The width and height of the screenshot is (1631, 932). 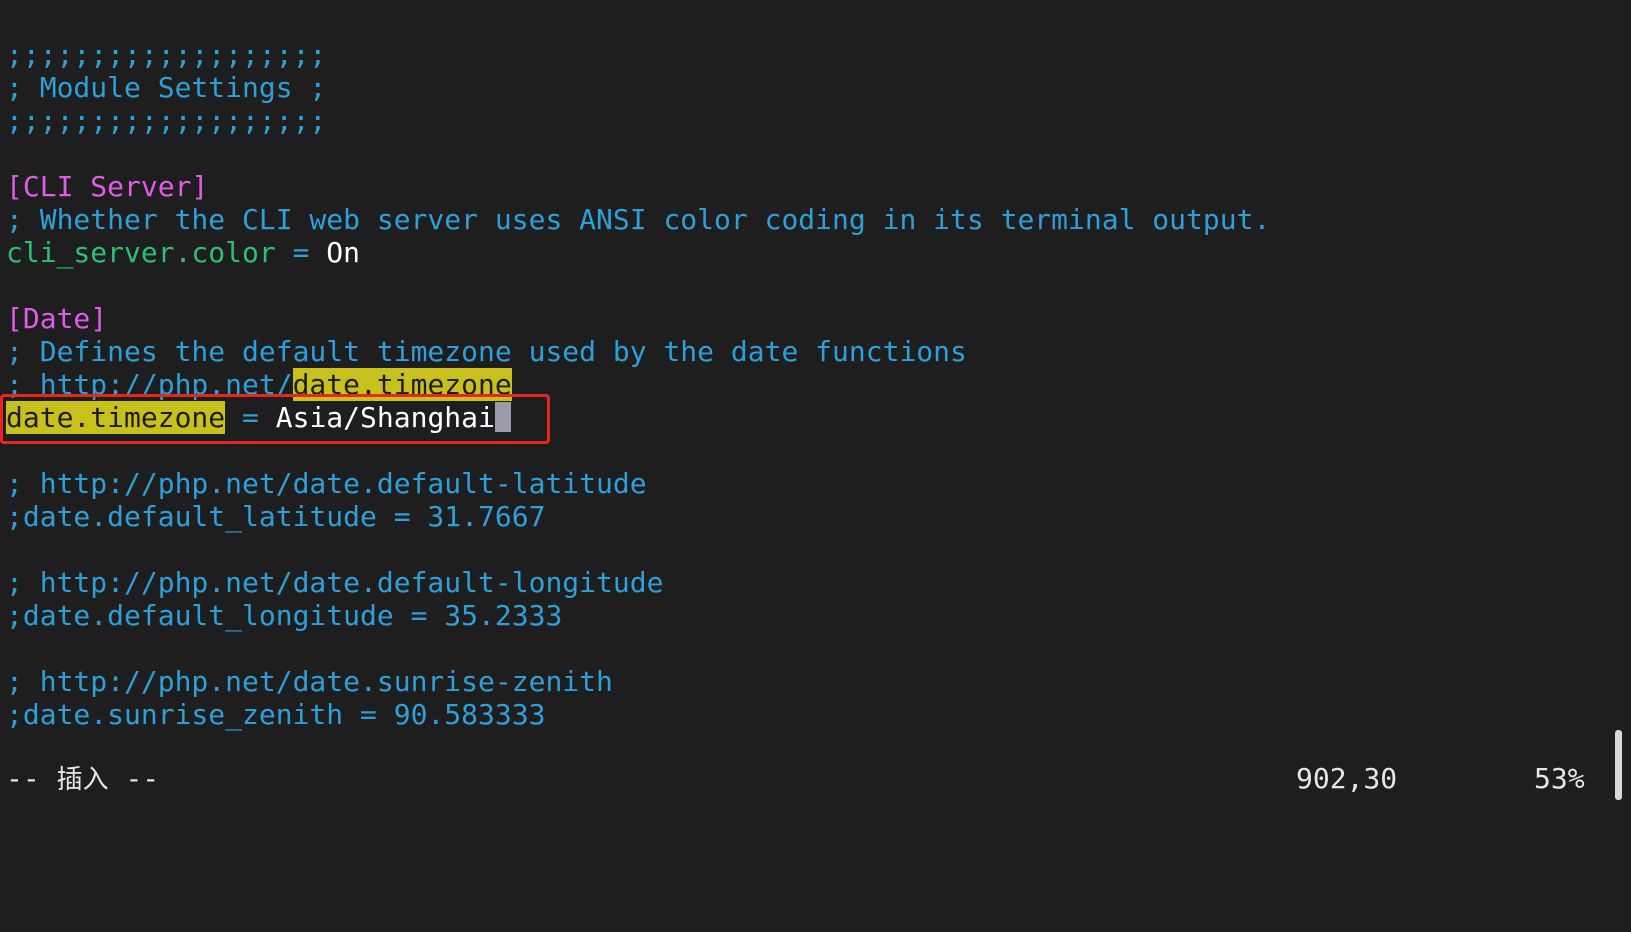 I want to click on scroll-percent: 53%, so click(x=1559, y=778).